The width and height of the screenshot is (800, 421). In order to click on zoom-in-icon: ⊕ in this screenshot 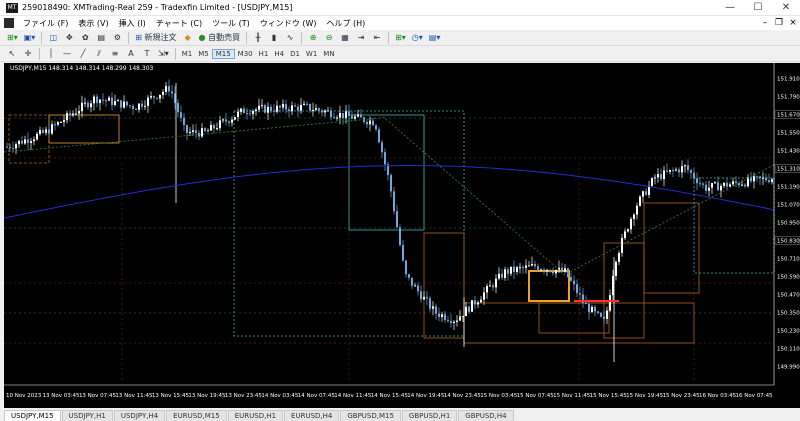, I will do `click(313, 38)`.